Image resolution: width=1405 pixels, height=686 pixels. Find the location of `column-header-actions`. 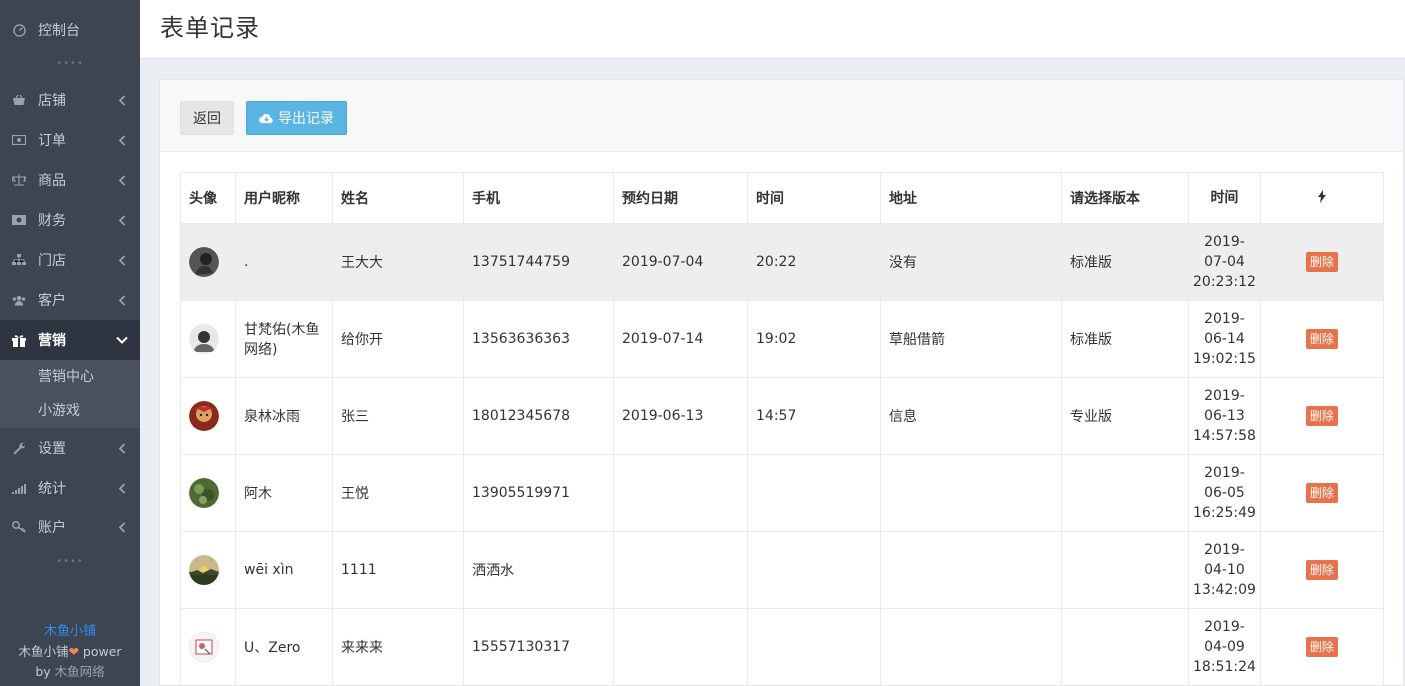

column-header-actions is located at coordinates (1321, 198).